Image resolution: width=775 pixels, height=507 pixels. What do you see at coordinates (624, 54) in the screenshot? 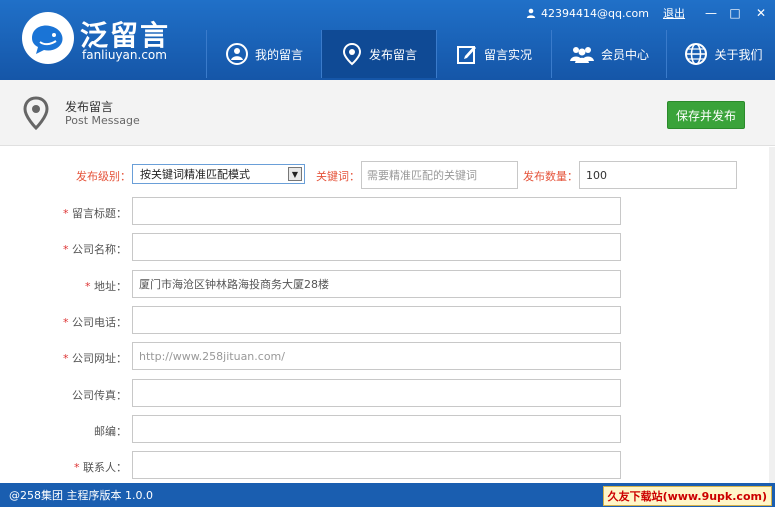
I see `nav-label: 会员中心` at bounding box center [624, 54].